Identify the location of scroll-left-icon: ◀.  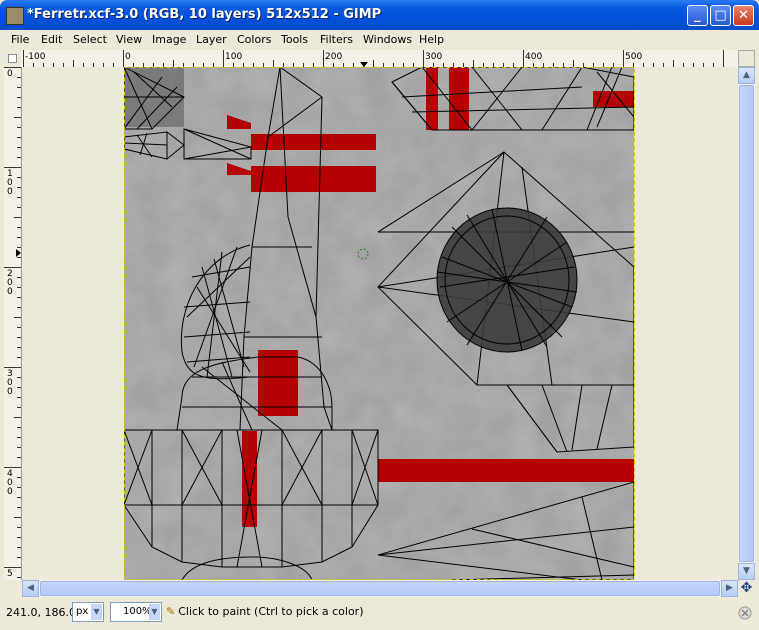
(30, 588).